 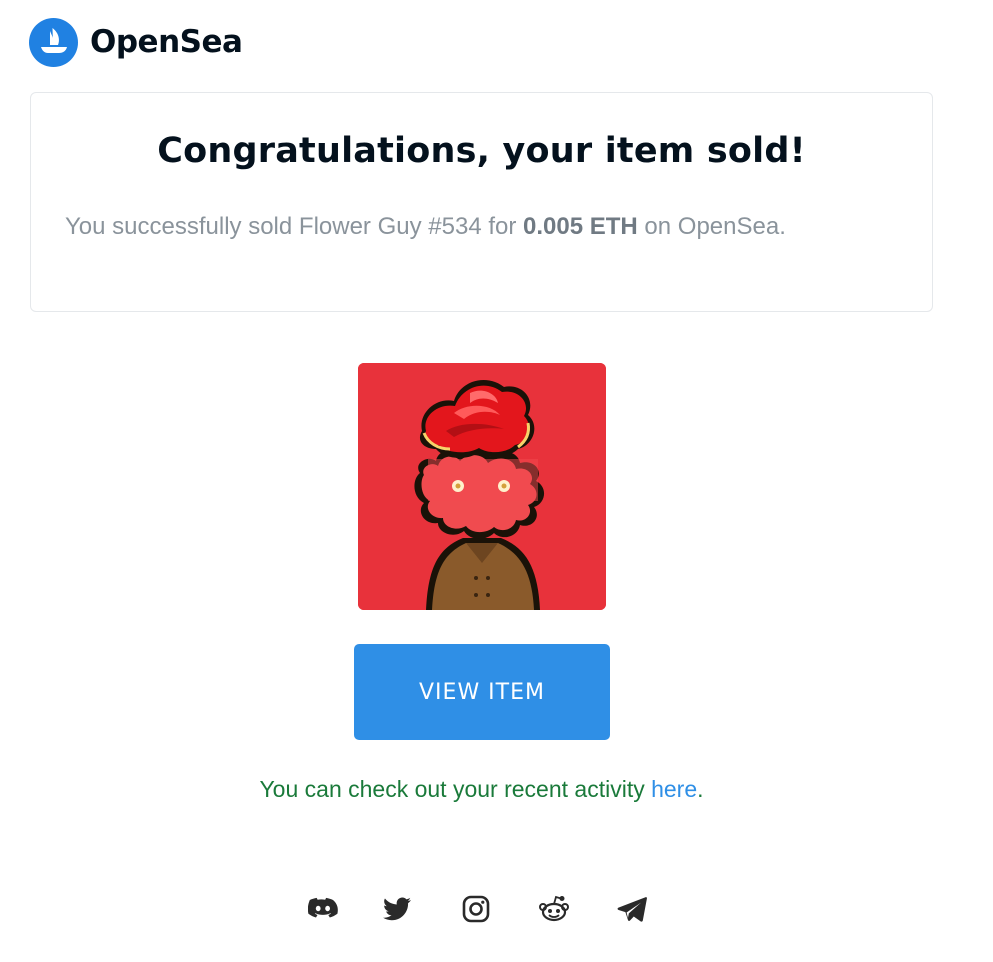 What do you see at coordinates (674, 789) in the screenshot?
I see `activity-link: here` at bounding box center [674, 789].